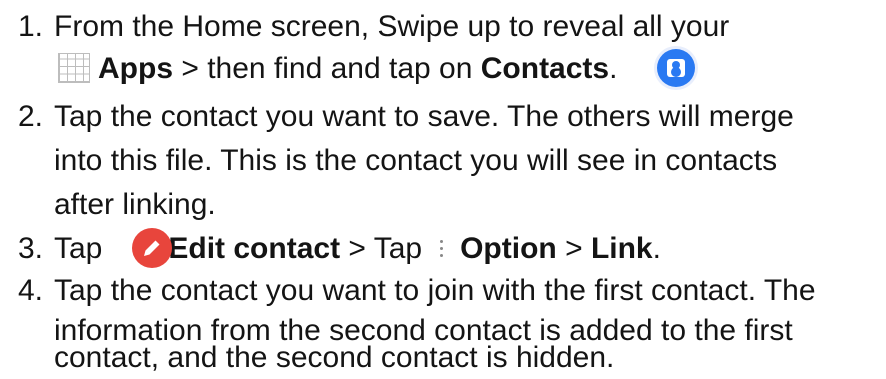 This screenshot has width=886, height=379. Describe the element at coordinates (508, 248) in the screenshot. I see `option-label: Option` at that location.